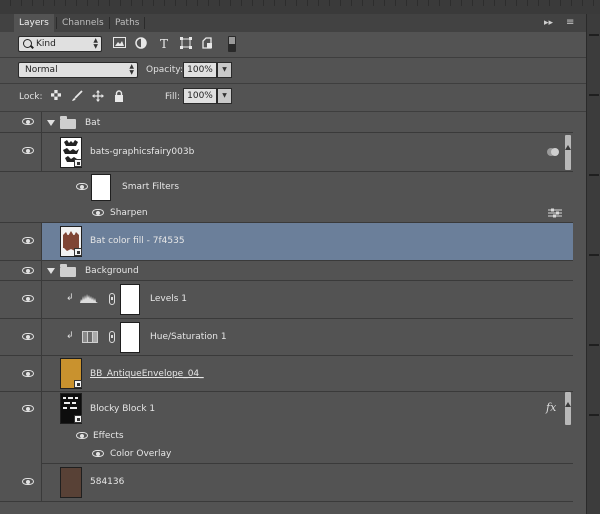 This screenshot has height=514, width=600. I want to click on opacity-dropdown-arrow: ▼, so click(224, 70).